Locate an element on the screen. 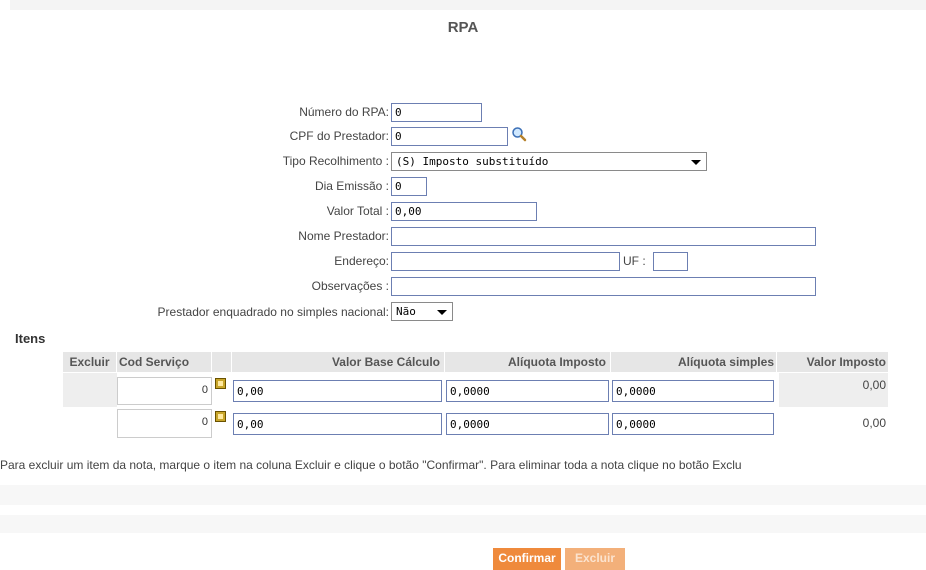 The height and width of the screenshot is (570, 926). col-aliquota-simples: Alíquota simples is located at coordinates (694, 362).